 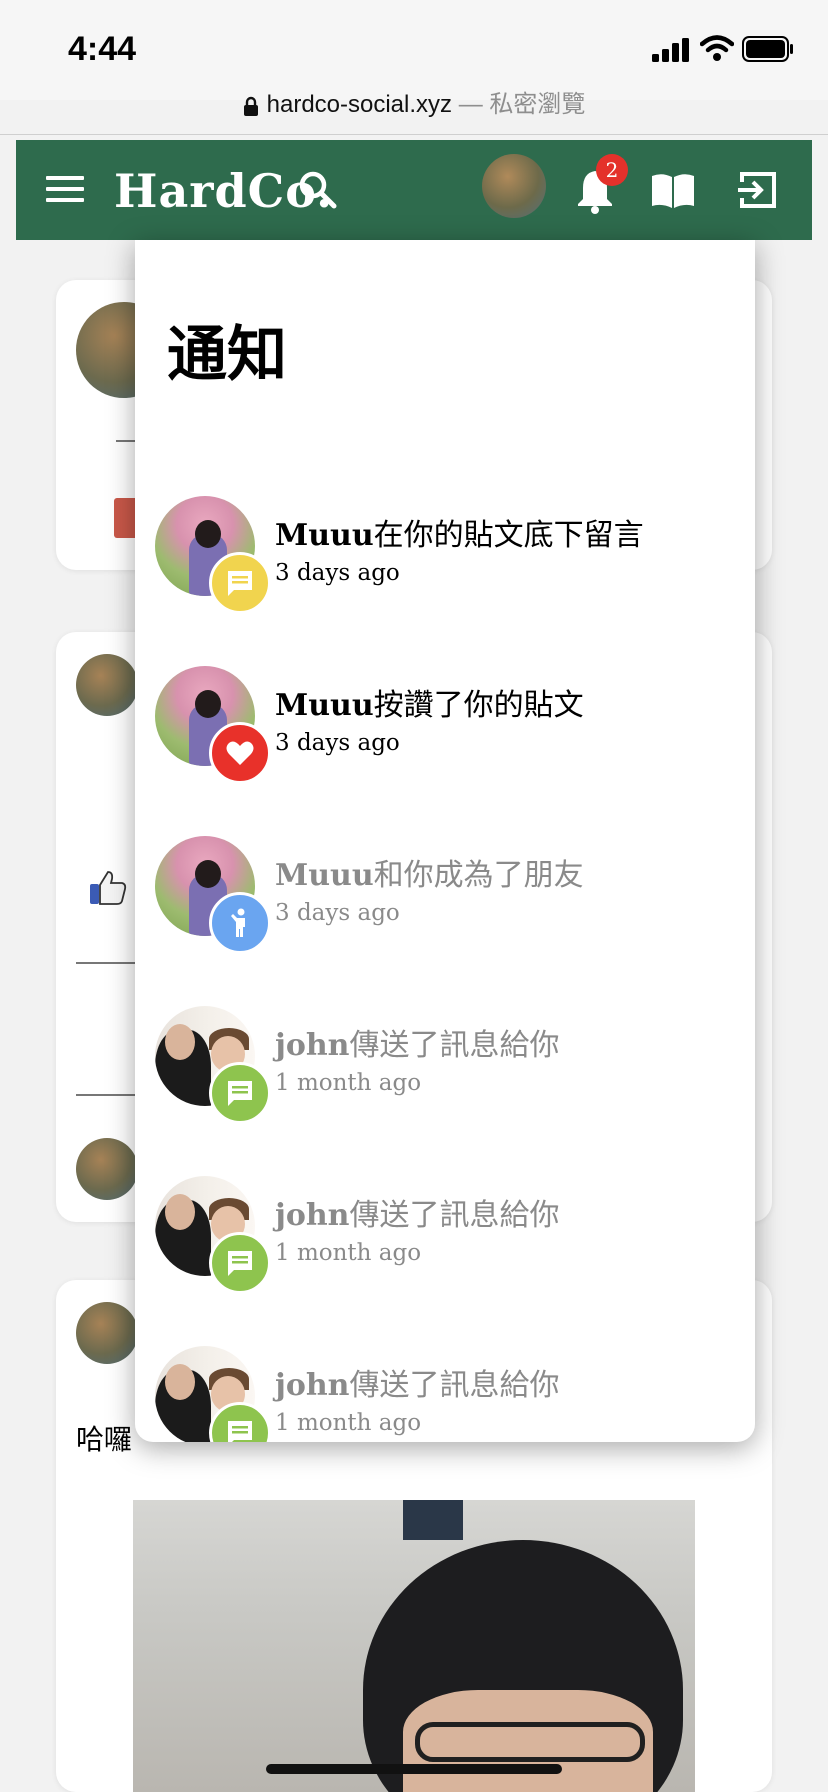 I want to click on person-icon, so click(x=238, y=922).